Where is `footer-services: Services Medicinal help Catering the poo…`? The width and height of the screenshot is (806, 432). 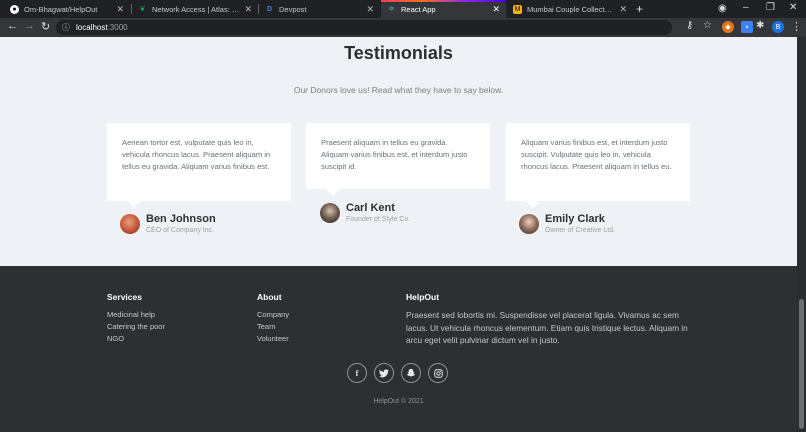 footer-services: Services Medicinal help Catering the poo… is located at coordinates (136, 318).